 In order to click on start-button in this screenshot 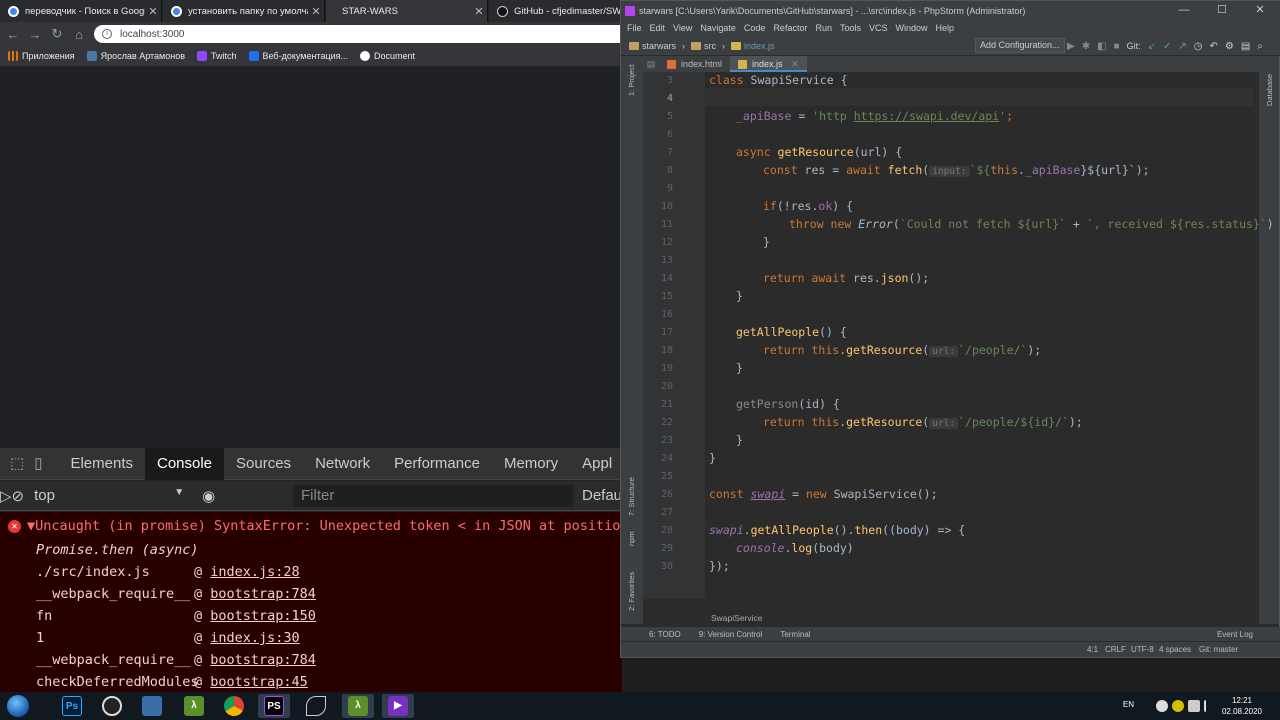, I will do `click(18, 706)`.